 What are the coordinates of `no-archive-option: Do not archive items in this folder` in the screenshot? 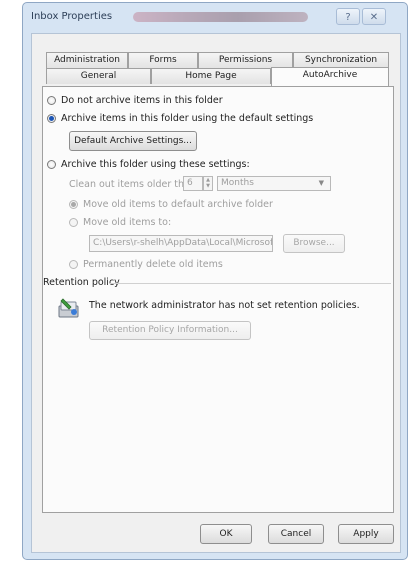 It's located at (135, 100).